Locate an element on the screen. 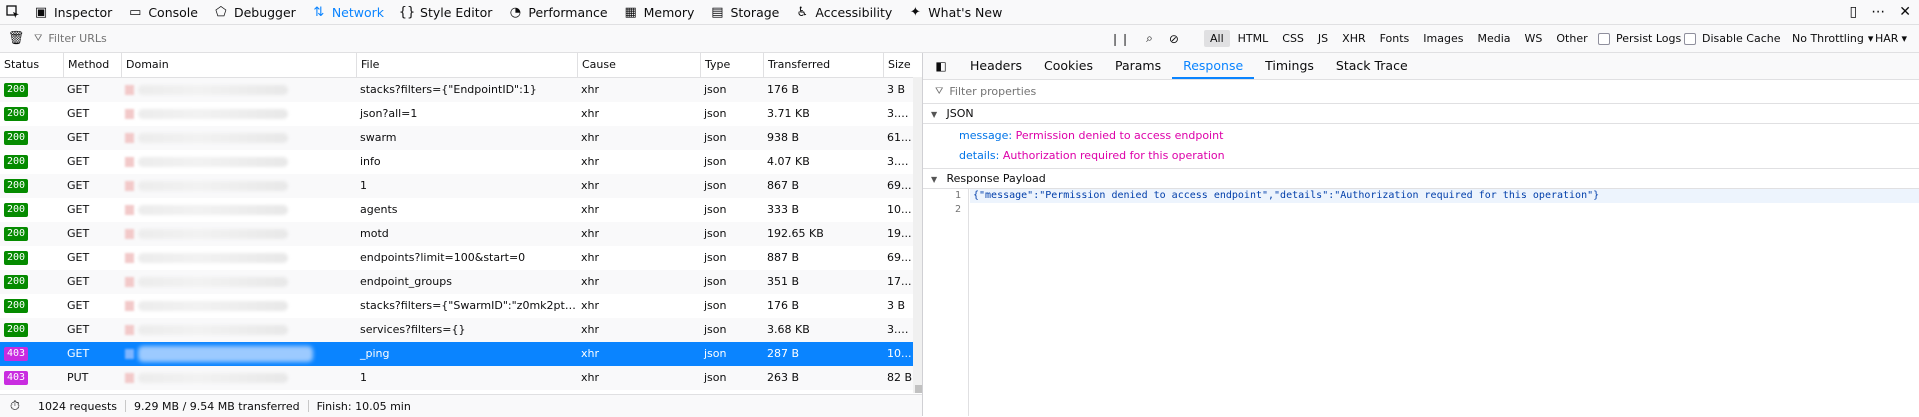  more-options-icon: ⋯ is located at coordinates (1878, 12).